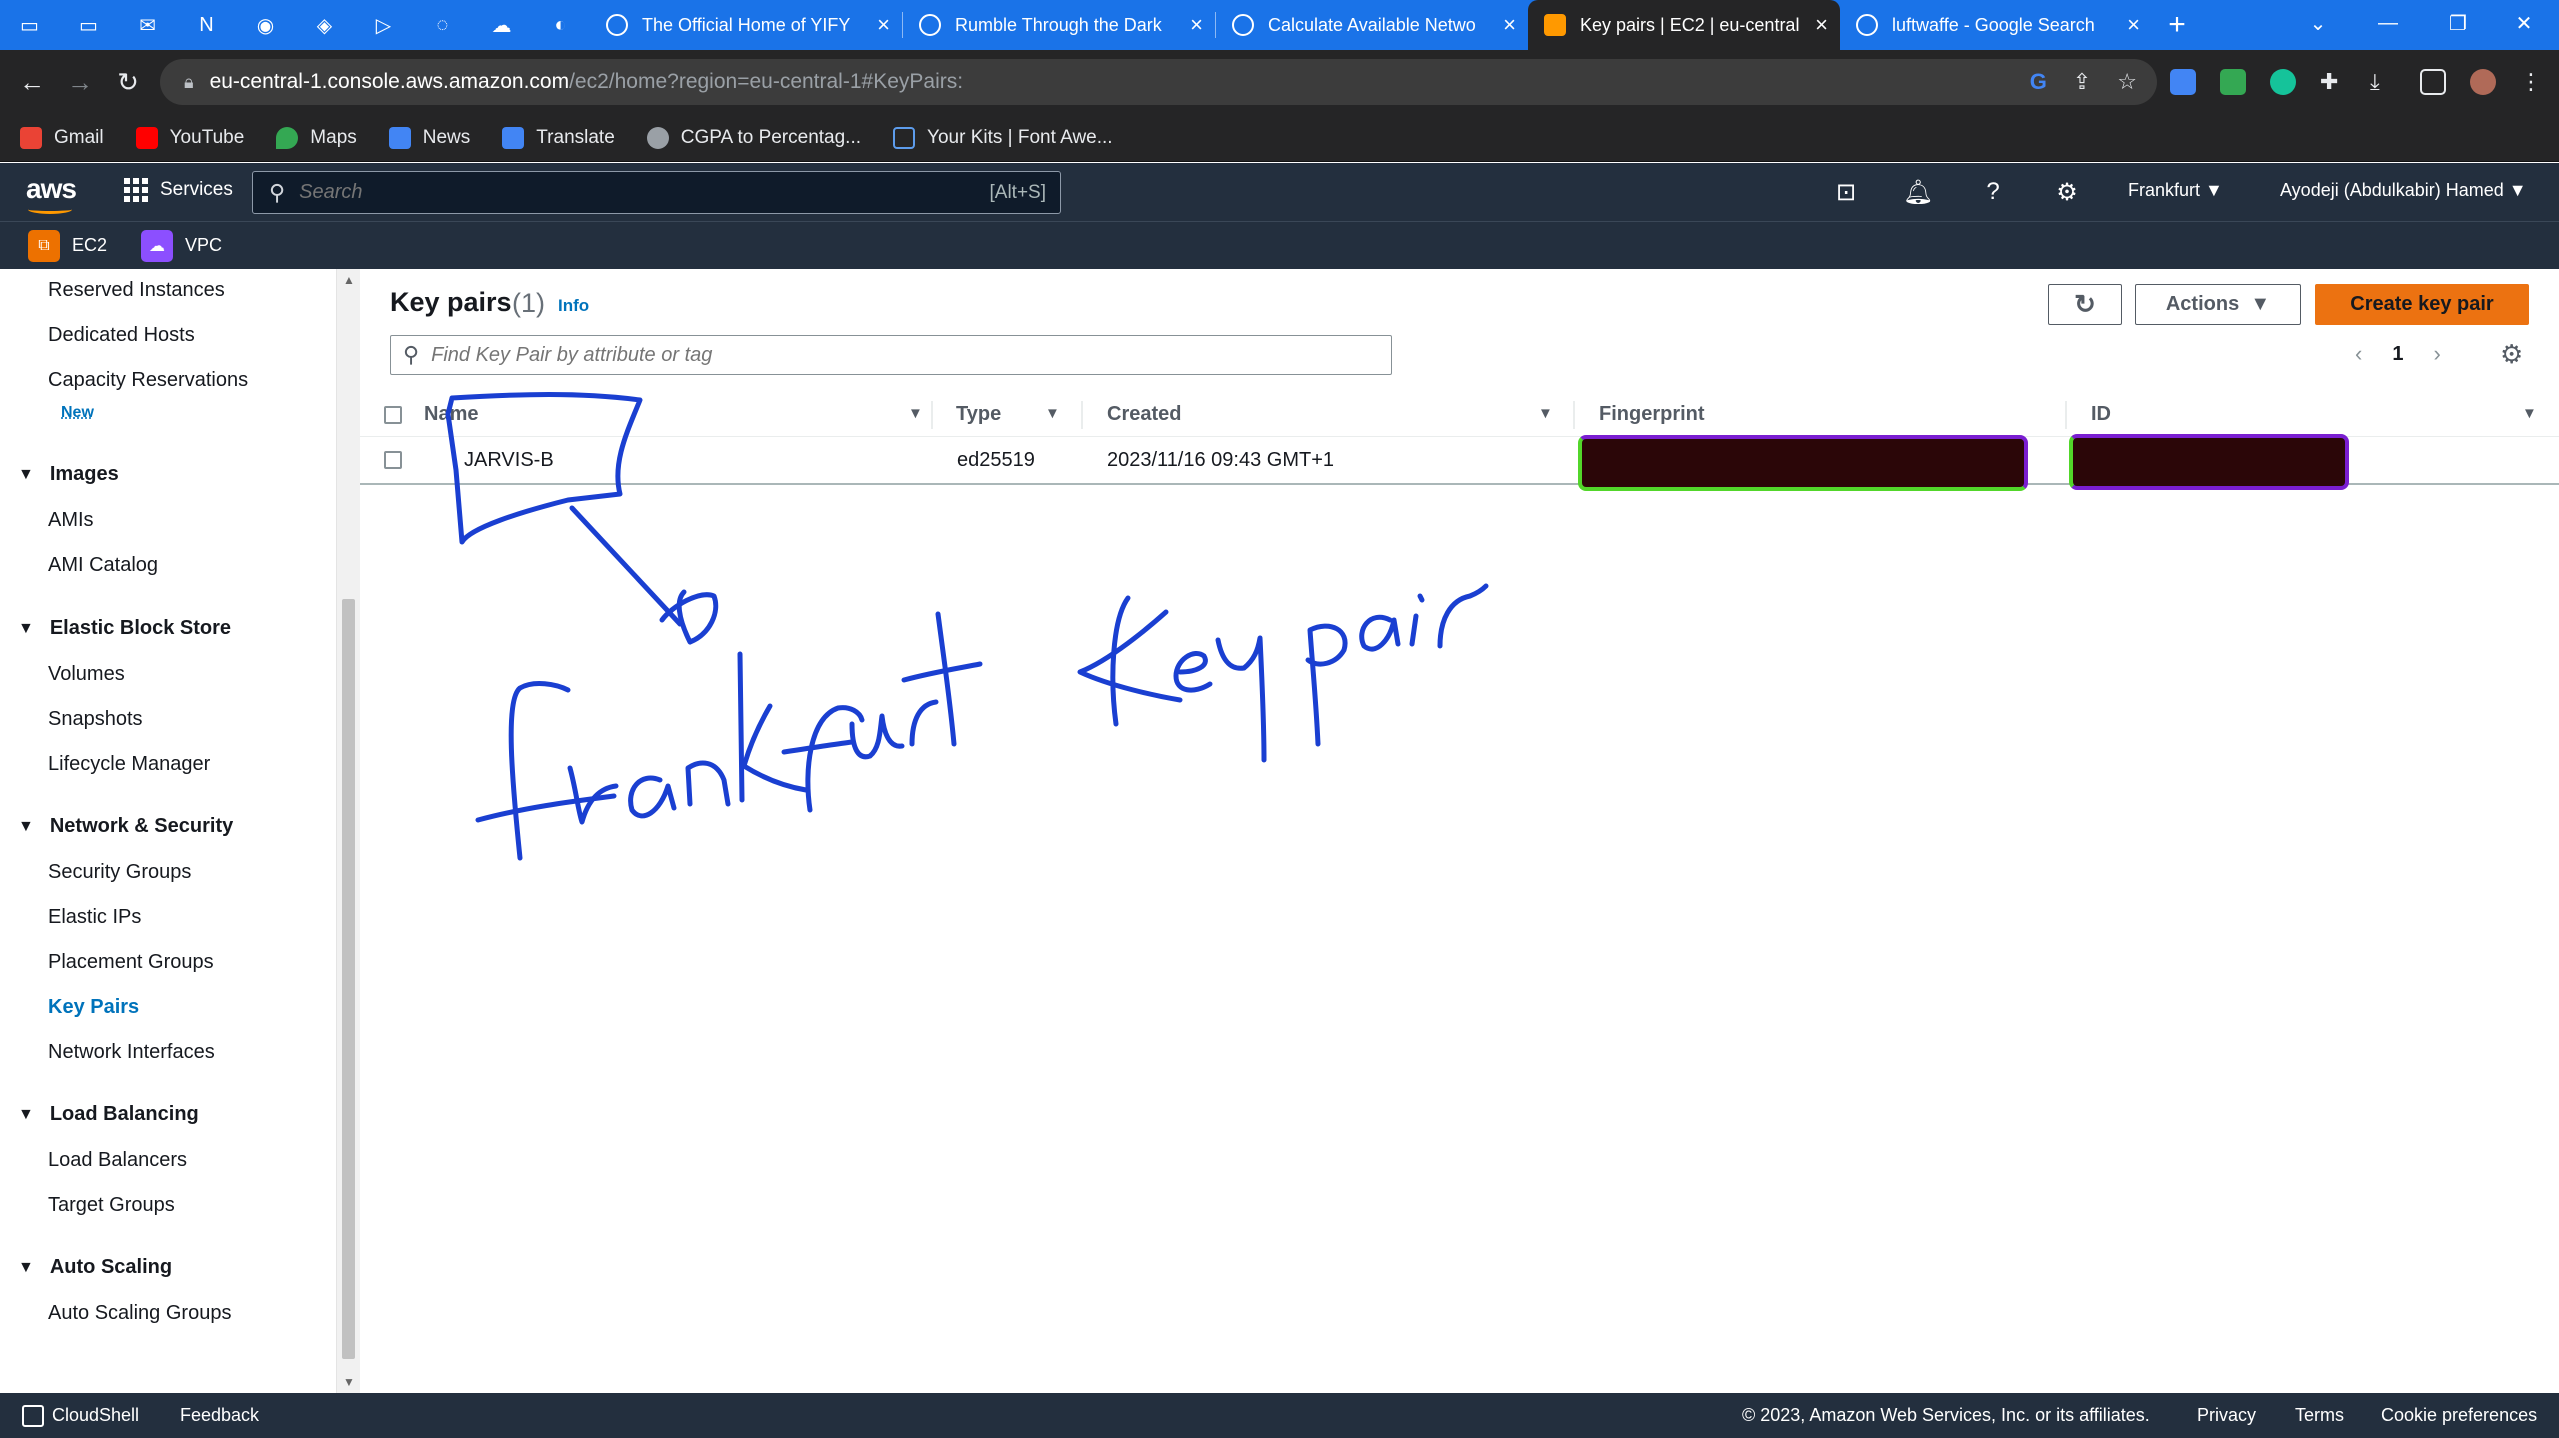 The height and width of the screenshot is (1438, 2559). I want to click on scrollbar-thumb, so click(348, 979).